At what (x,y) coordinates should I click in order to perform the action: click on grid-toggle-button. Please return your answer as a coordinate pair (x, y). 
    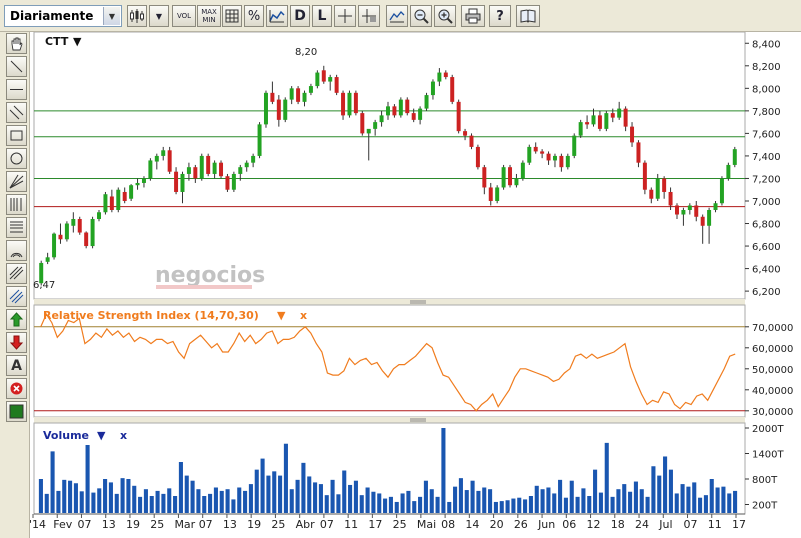
    Looking at the image, I should click on (232, 16).